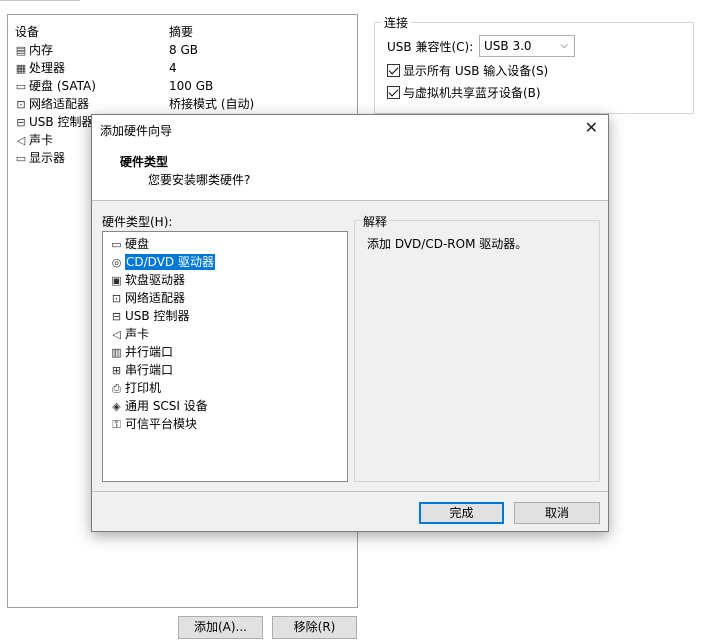  What do you see at coordinates (170, 262) in the screenshot?
I see `hardware-type-label: CD/DVD 驱动器` at bounding box center [170, 262].